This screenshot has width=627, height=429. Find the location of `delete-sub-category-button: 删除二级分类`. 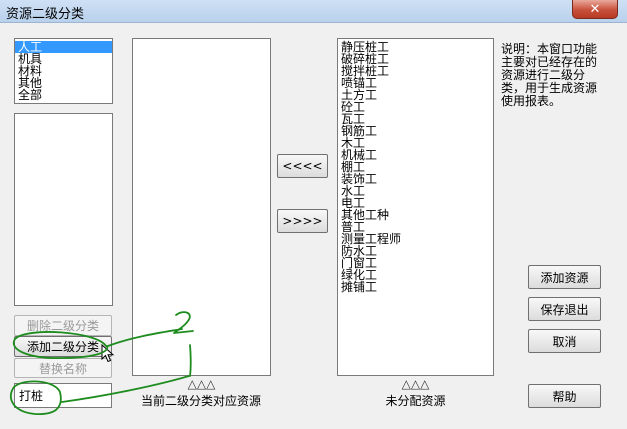

delete-sub-category-button: 删除二级分类 is located at coordinates (63, 325).